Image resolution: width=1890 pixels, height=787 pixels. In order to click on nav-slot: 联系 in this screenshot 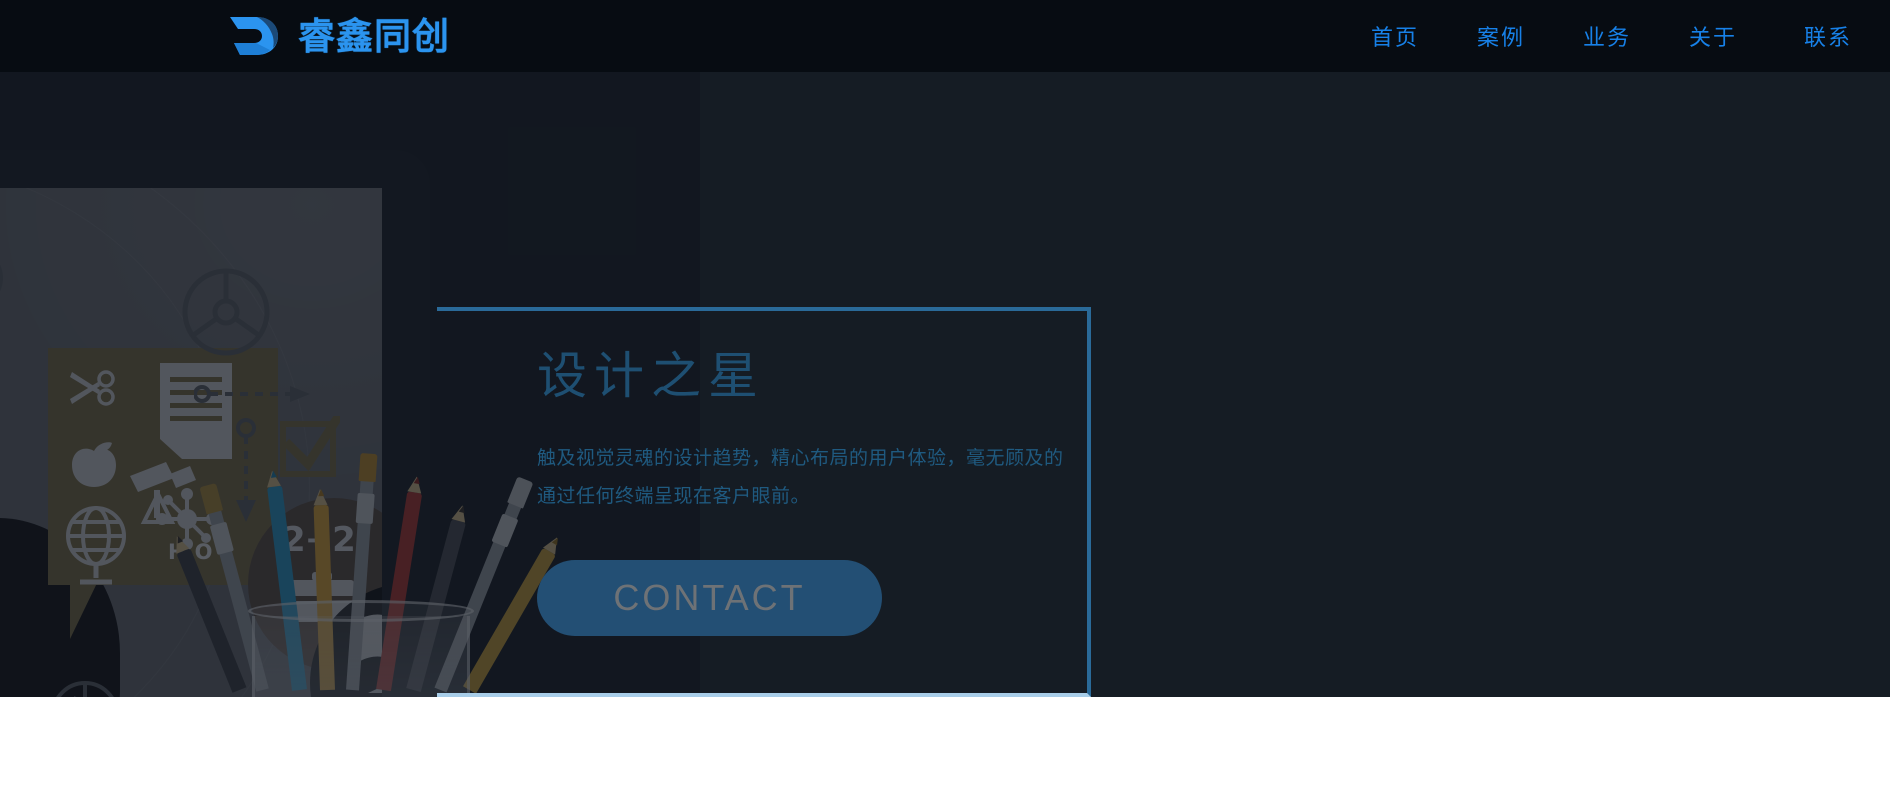, I will do `click(1828, 36)`.